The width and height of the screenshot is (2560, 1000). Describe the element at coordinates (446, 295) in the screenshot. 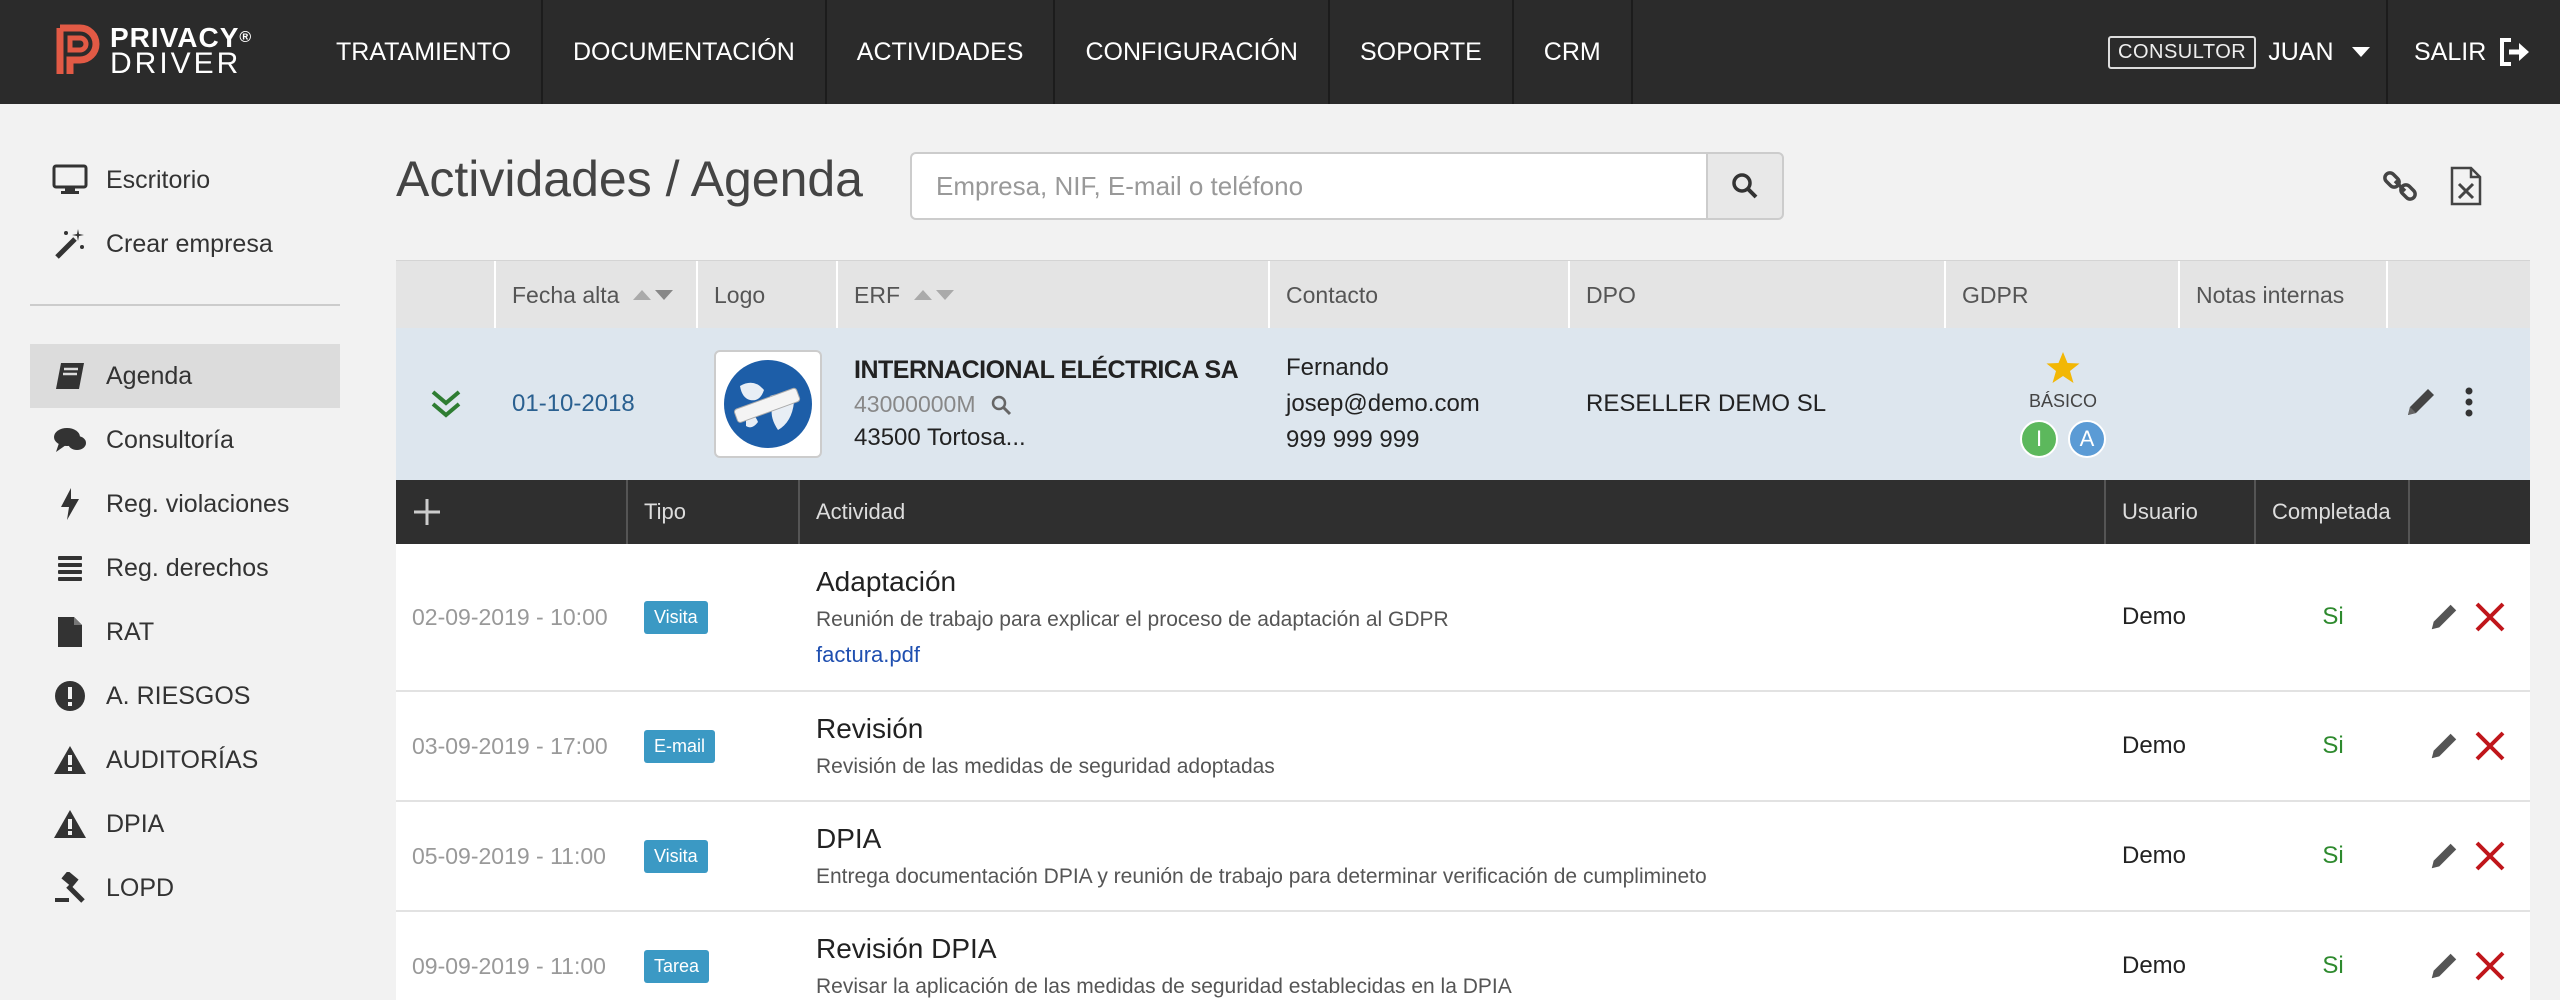

I see `expand-column` at that location.